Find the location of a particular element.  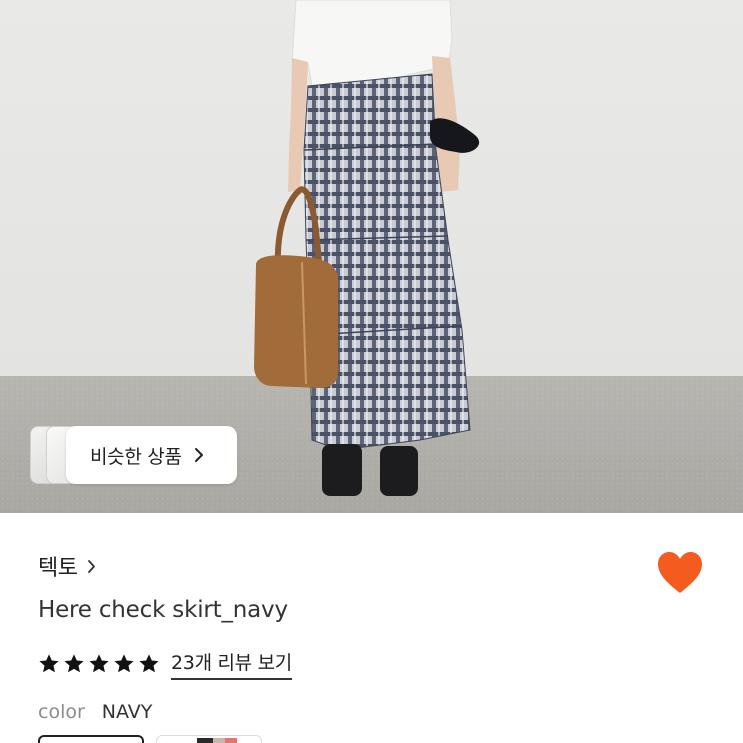

similar-products-label: 비슷한 상품 is located at coordinates (136, 456).